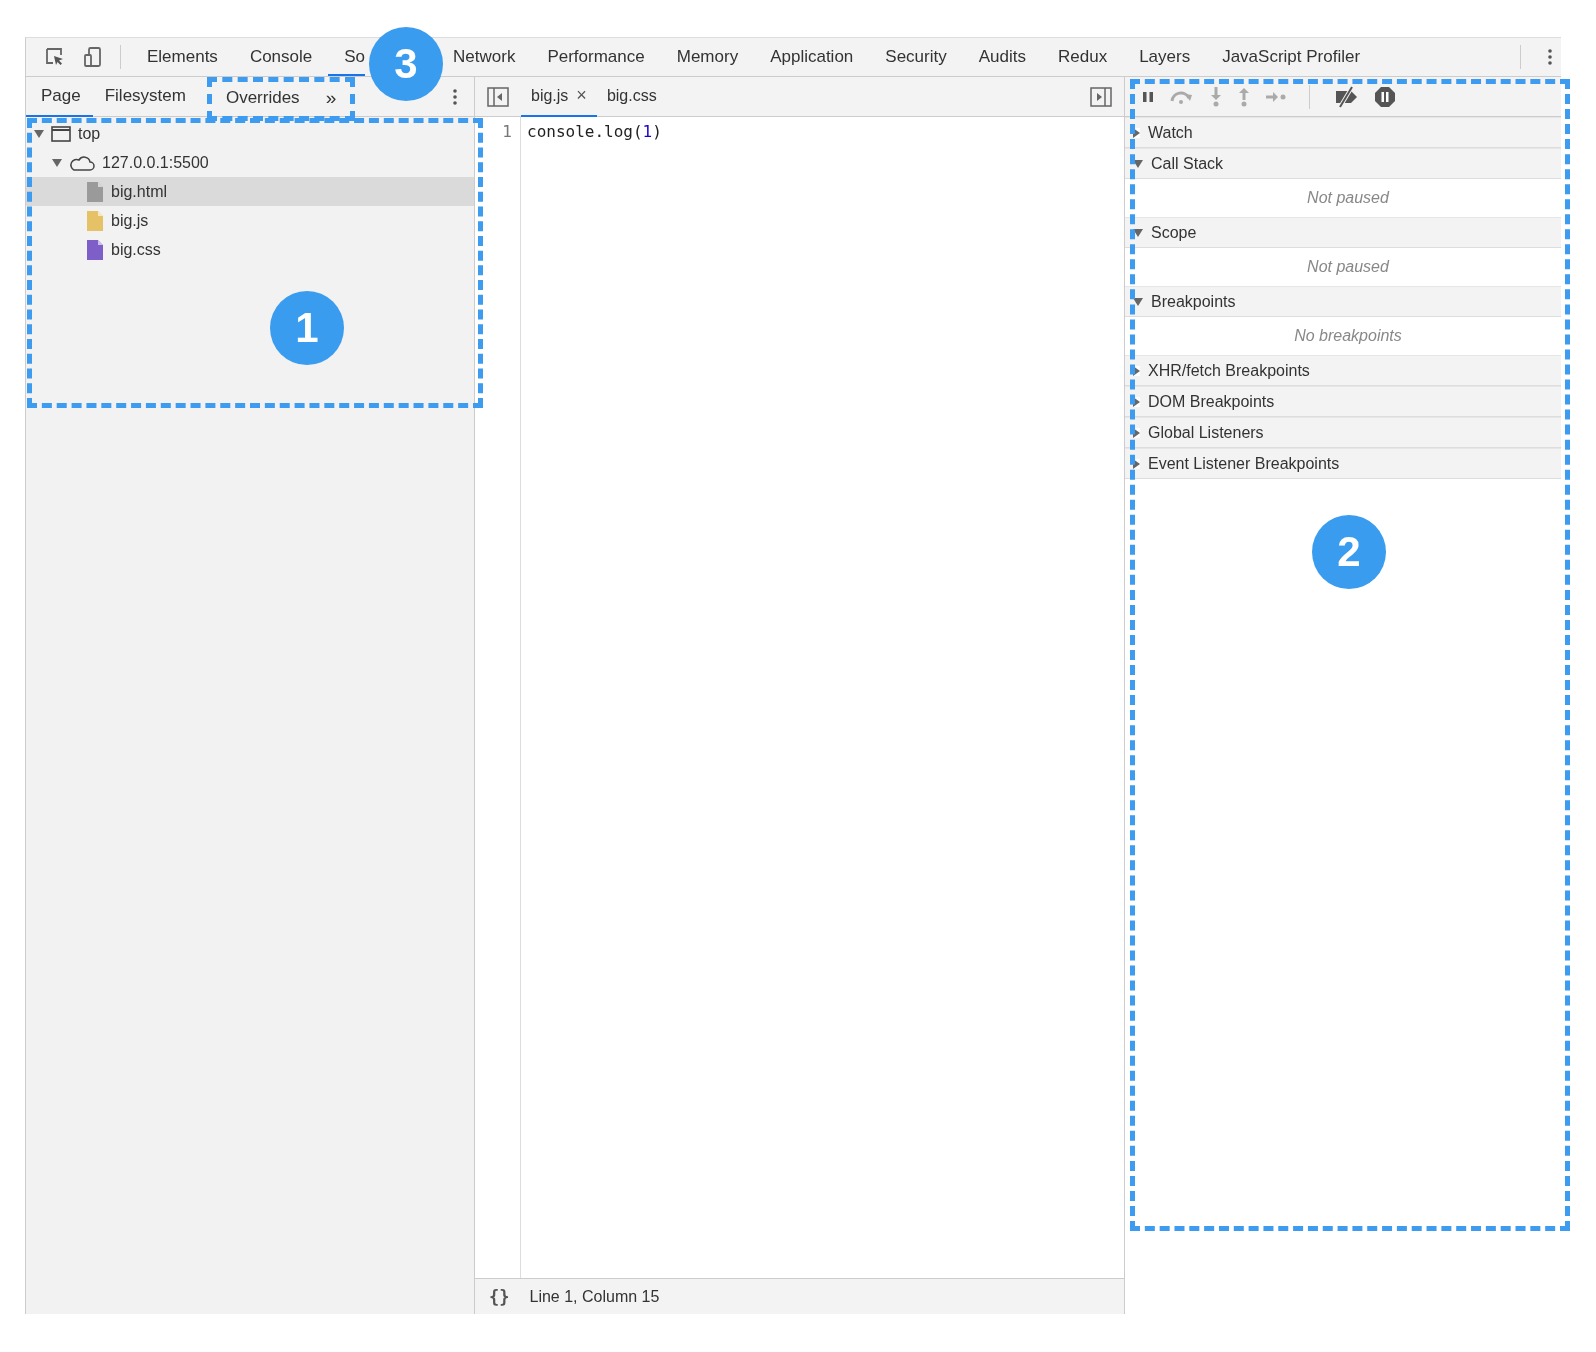  What do you see at coordinates (1343, 301) in the screenshot?
I see `section-header: Breakpoints` at bounding box center [1343, 301].